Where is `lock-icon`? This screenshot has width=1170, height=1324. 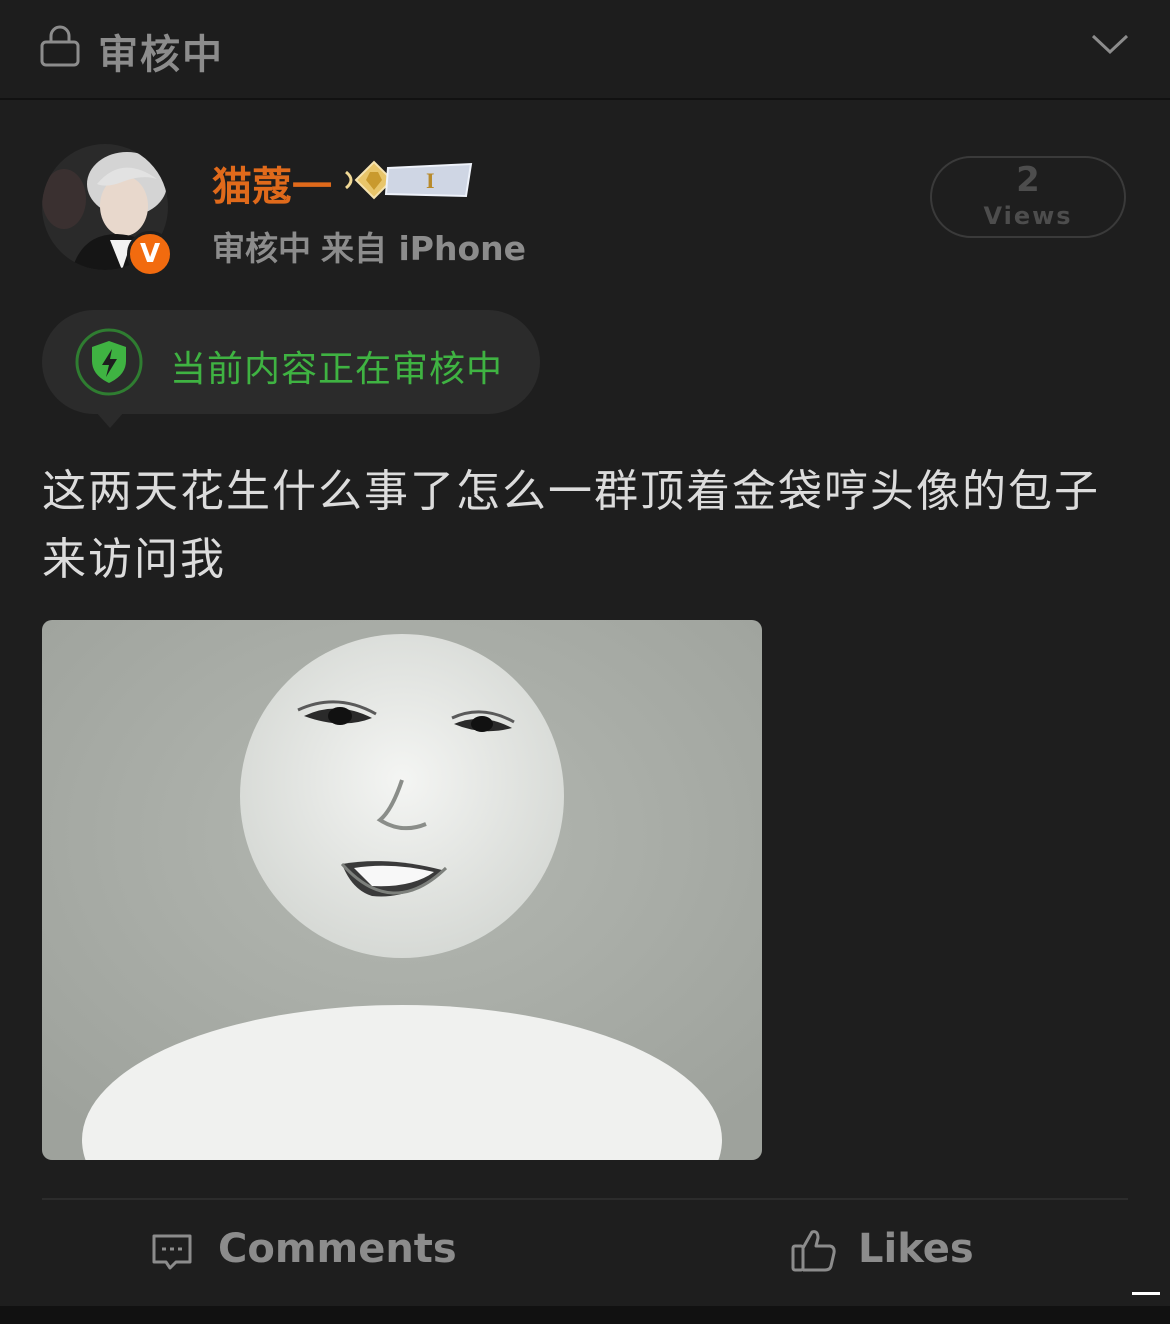
lock-icon is located at coordinates (60, 46).